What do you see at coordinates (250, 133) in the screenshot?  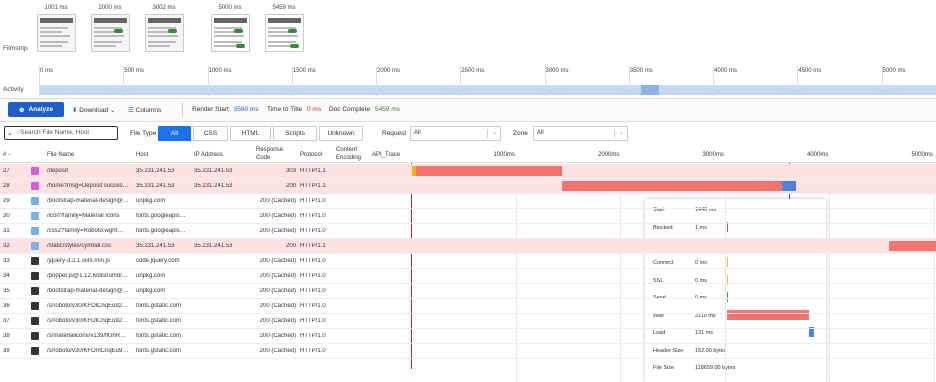 I see `file-type-html: HTML` at bounding box center [250, 133].